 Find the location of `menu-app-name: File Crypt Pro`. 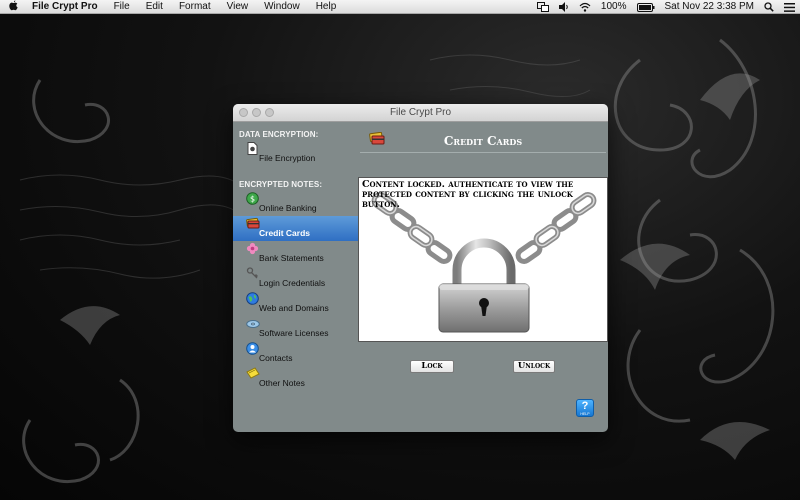

menu-app-name: File Crypt Pro is located at coordinates (66, 7).